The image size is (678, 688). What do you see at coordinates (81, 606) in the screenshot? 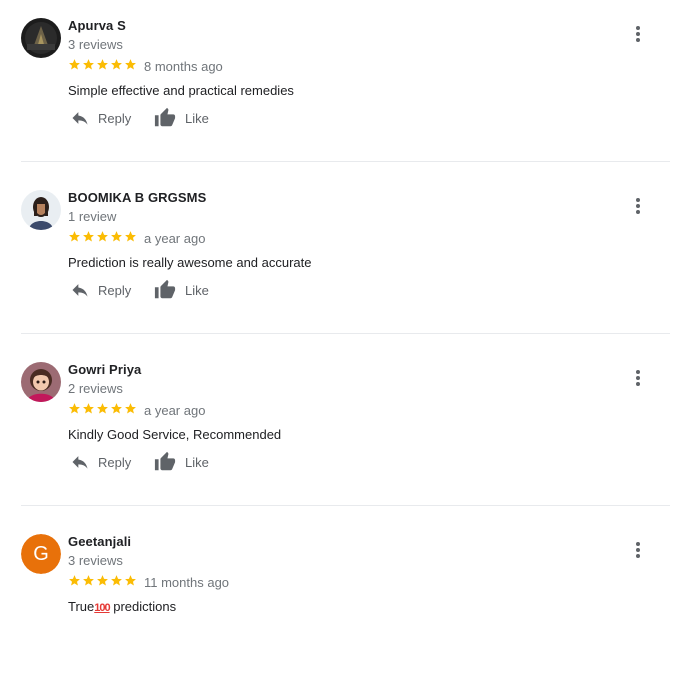
I see `review-text-before: True` at bounding box center [81, 606].